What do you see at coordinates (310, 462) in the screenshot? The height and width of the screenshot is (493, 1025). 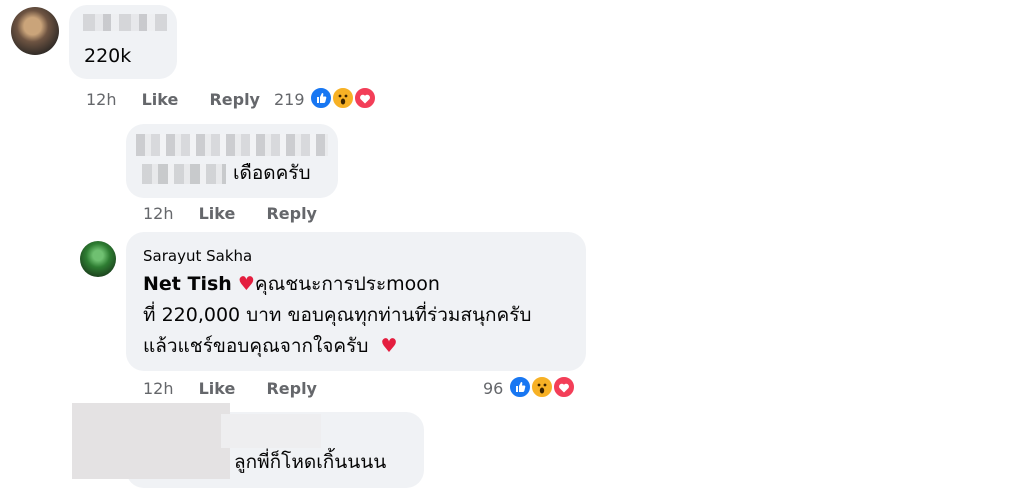 I see `comment-text: ลูกพี่ก็โหดเกิ้นนนน` at bounding box center [310, 462].